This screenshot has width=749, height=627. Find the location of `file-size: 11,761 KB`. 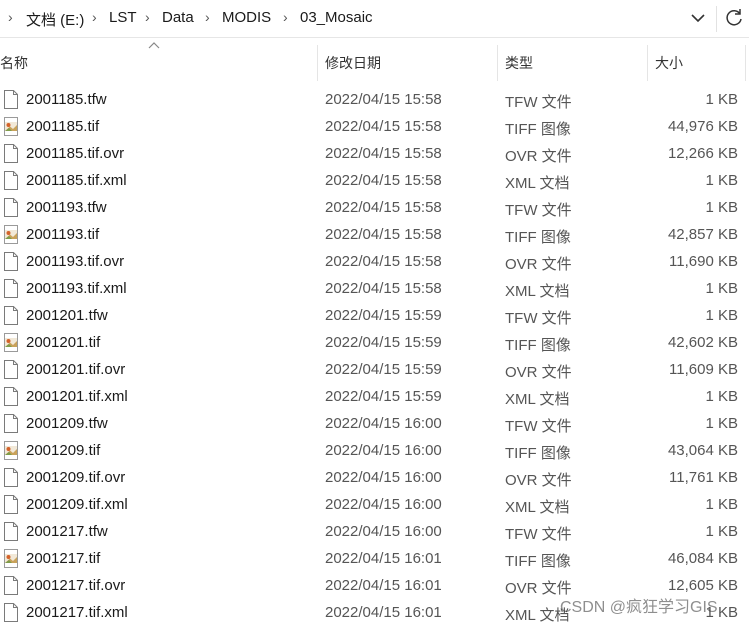

file-size: 11,761 KB is located at coordinates (703, 477).